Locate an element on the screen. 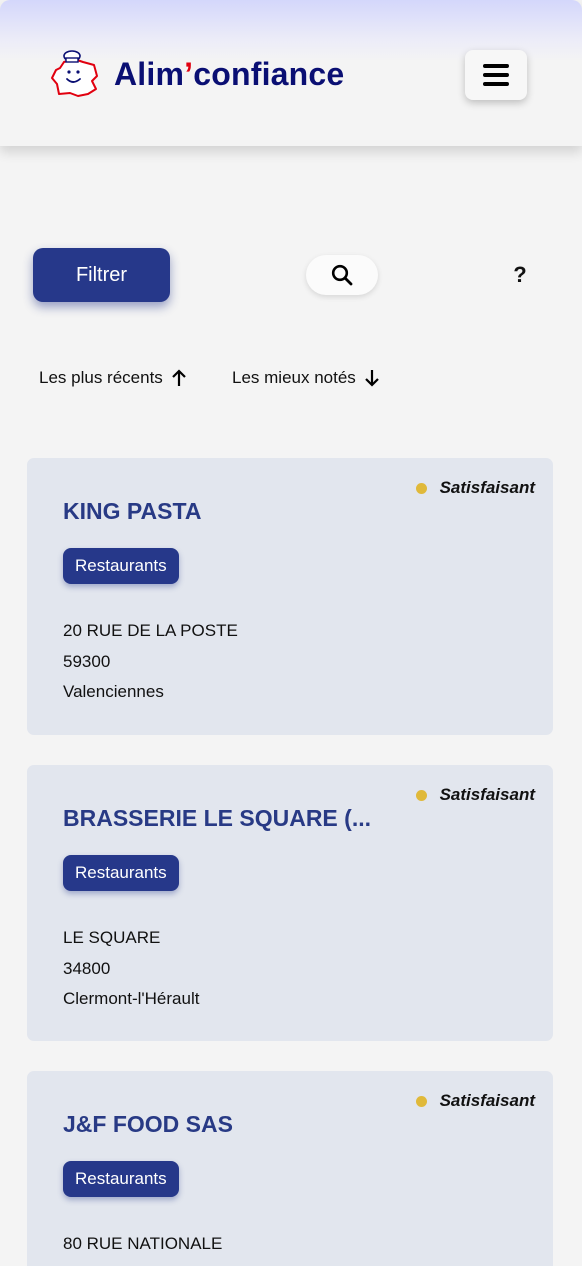  sort-most-recent: Les plus récents is located at coordinates (113, 378).